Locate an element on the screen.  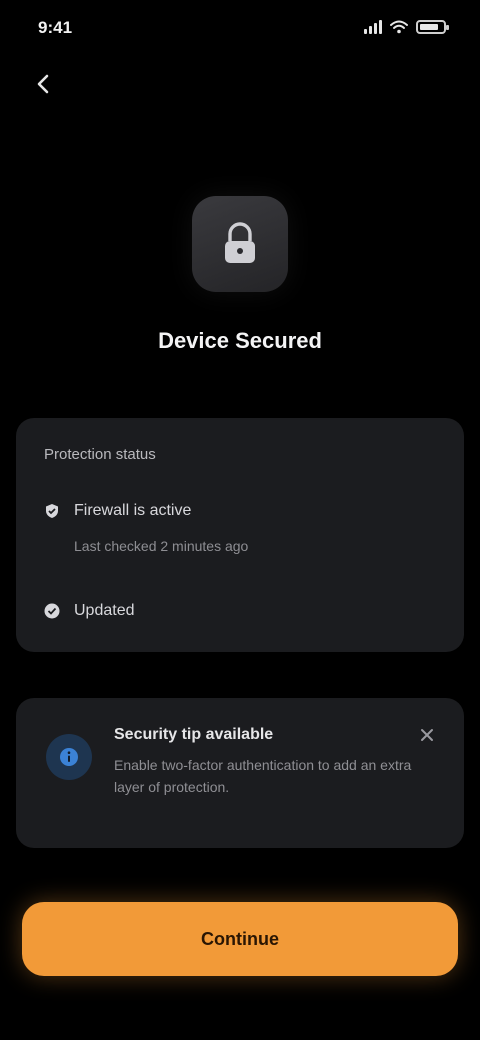
info-row-firewall: Firewall is active is located at coordinates (117, 511).